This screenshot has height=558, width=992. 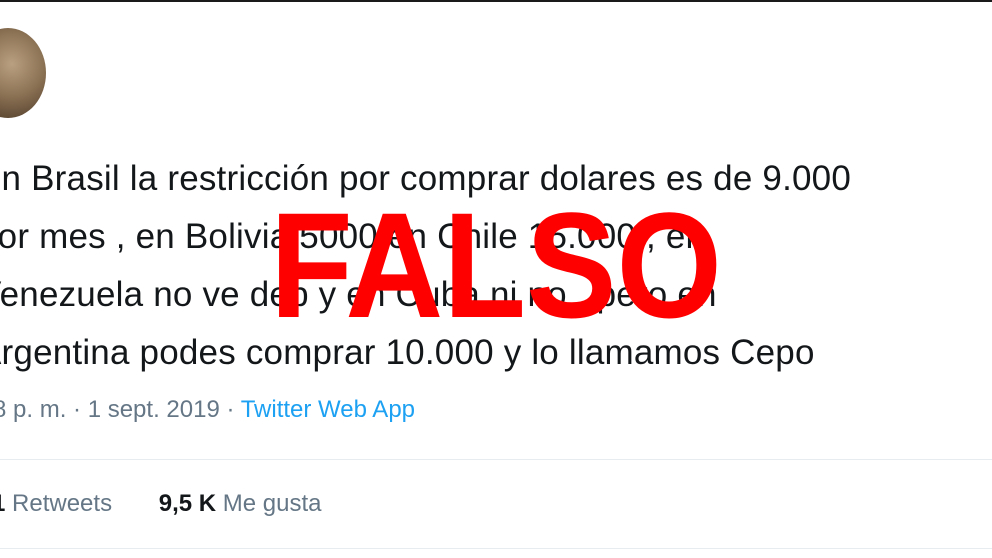 What do you see at coordinates (187, 503) in the screenshot?
I see `likes-count: 9,5 K` at bounding box center [187, 503].